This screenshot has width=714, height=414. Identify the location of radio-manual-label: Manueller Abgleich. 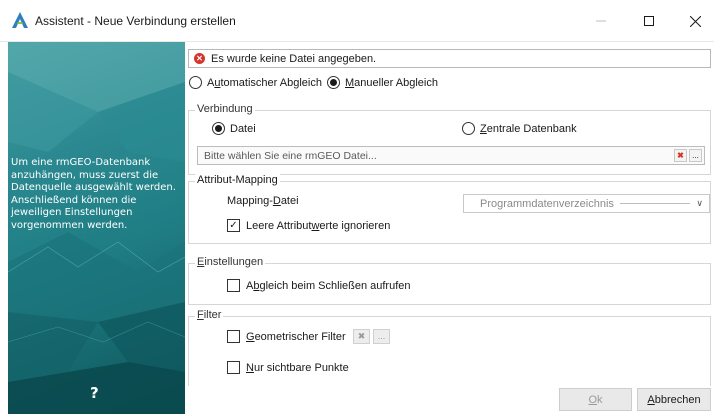
(391, 82).